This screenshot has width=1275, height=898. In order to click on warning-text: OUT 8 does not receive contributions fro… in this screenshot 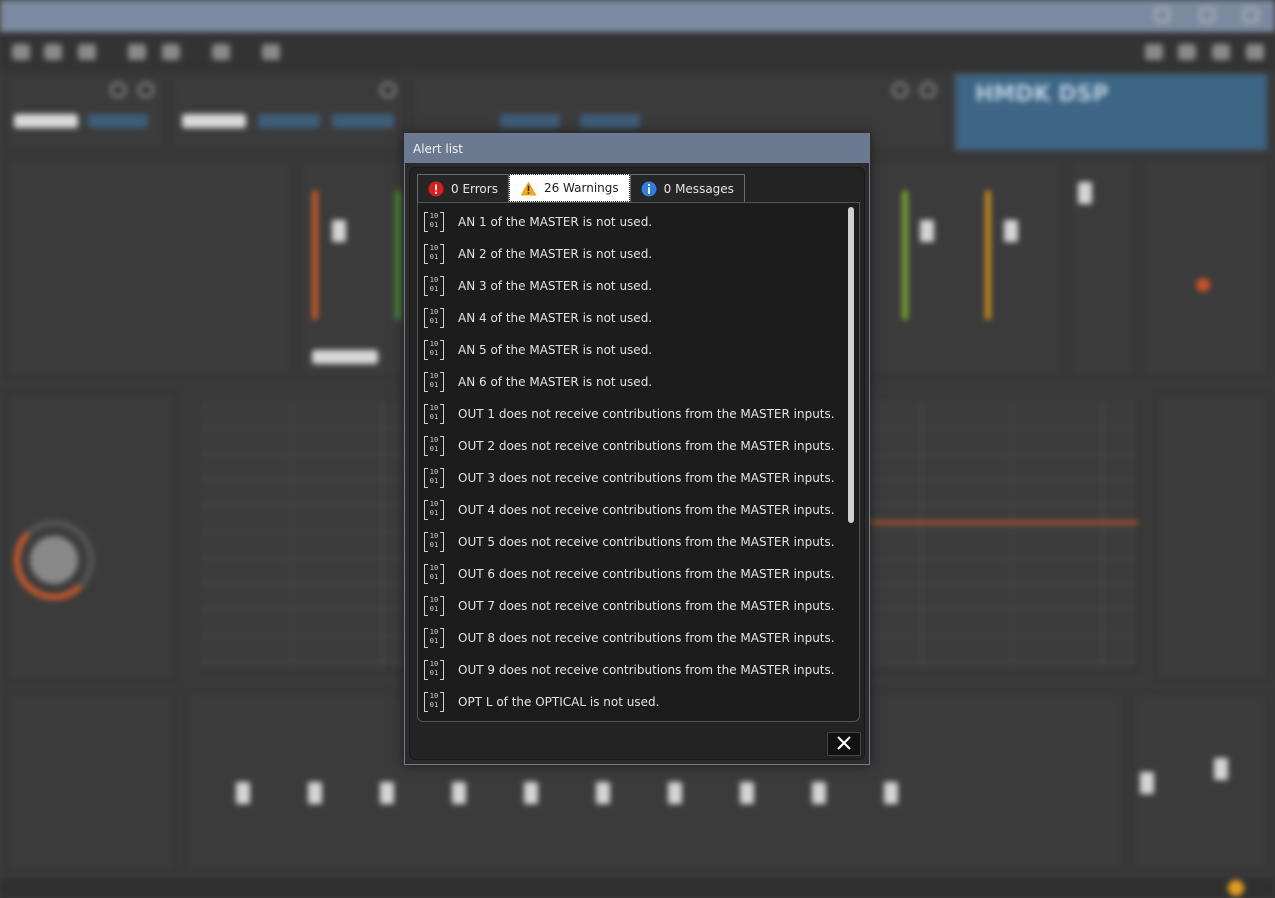, I will do `click(646, 638)`.